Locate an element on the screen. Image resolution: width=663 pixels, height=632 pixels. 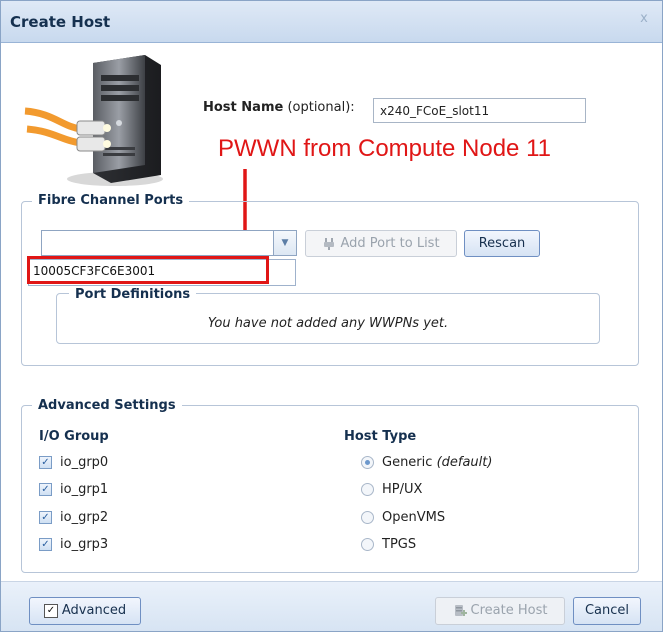
io-grp3-label: io_grp3 is located at coordinates (84, 544).